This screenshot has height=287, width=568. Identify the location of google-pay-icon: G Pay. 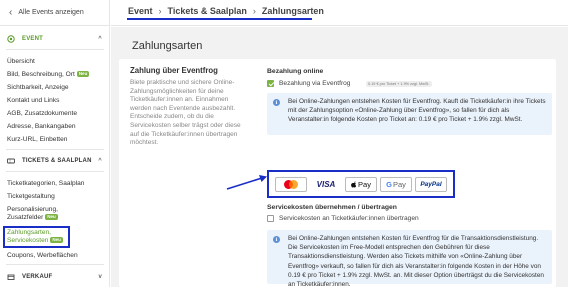
(396, 184).